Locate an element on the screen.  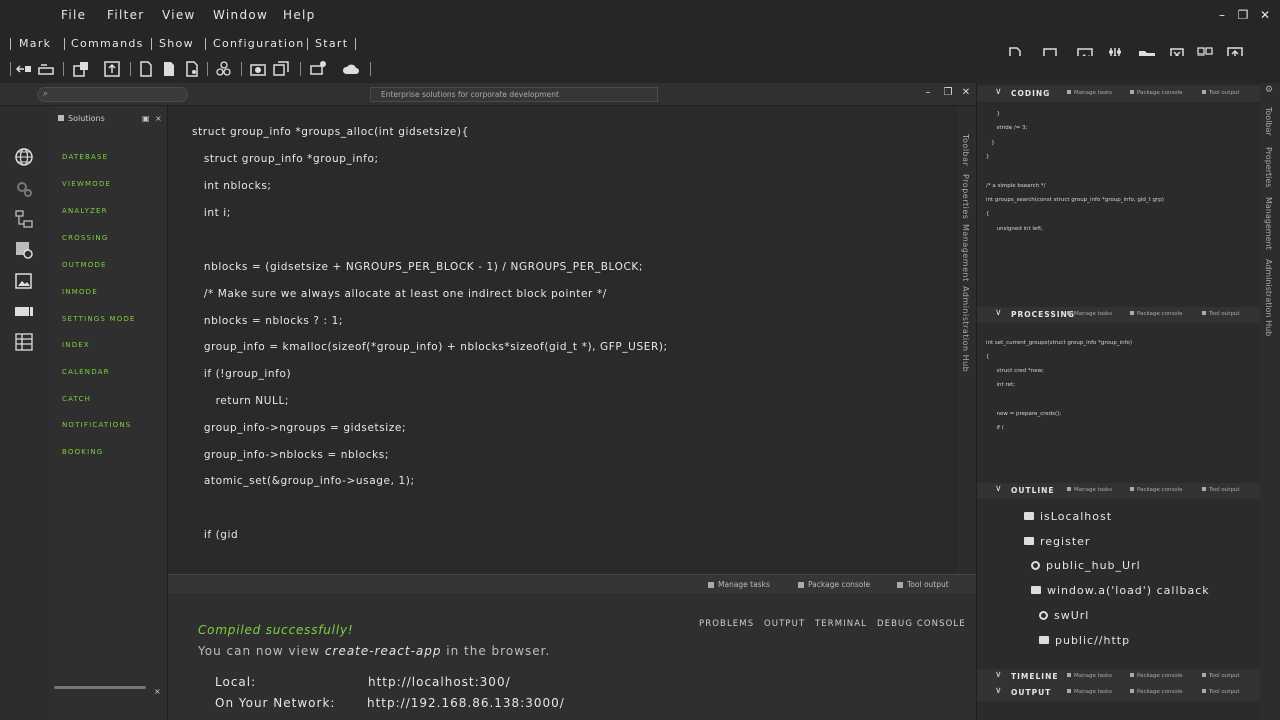
panel-close-button: ✕ is located at coordinates (966, 92).